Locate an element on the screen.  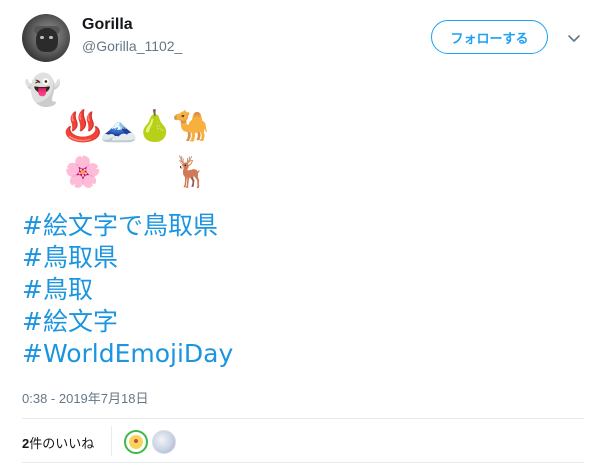
liker-avatar-detail is located at coordinates (136, 441).